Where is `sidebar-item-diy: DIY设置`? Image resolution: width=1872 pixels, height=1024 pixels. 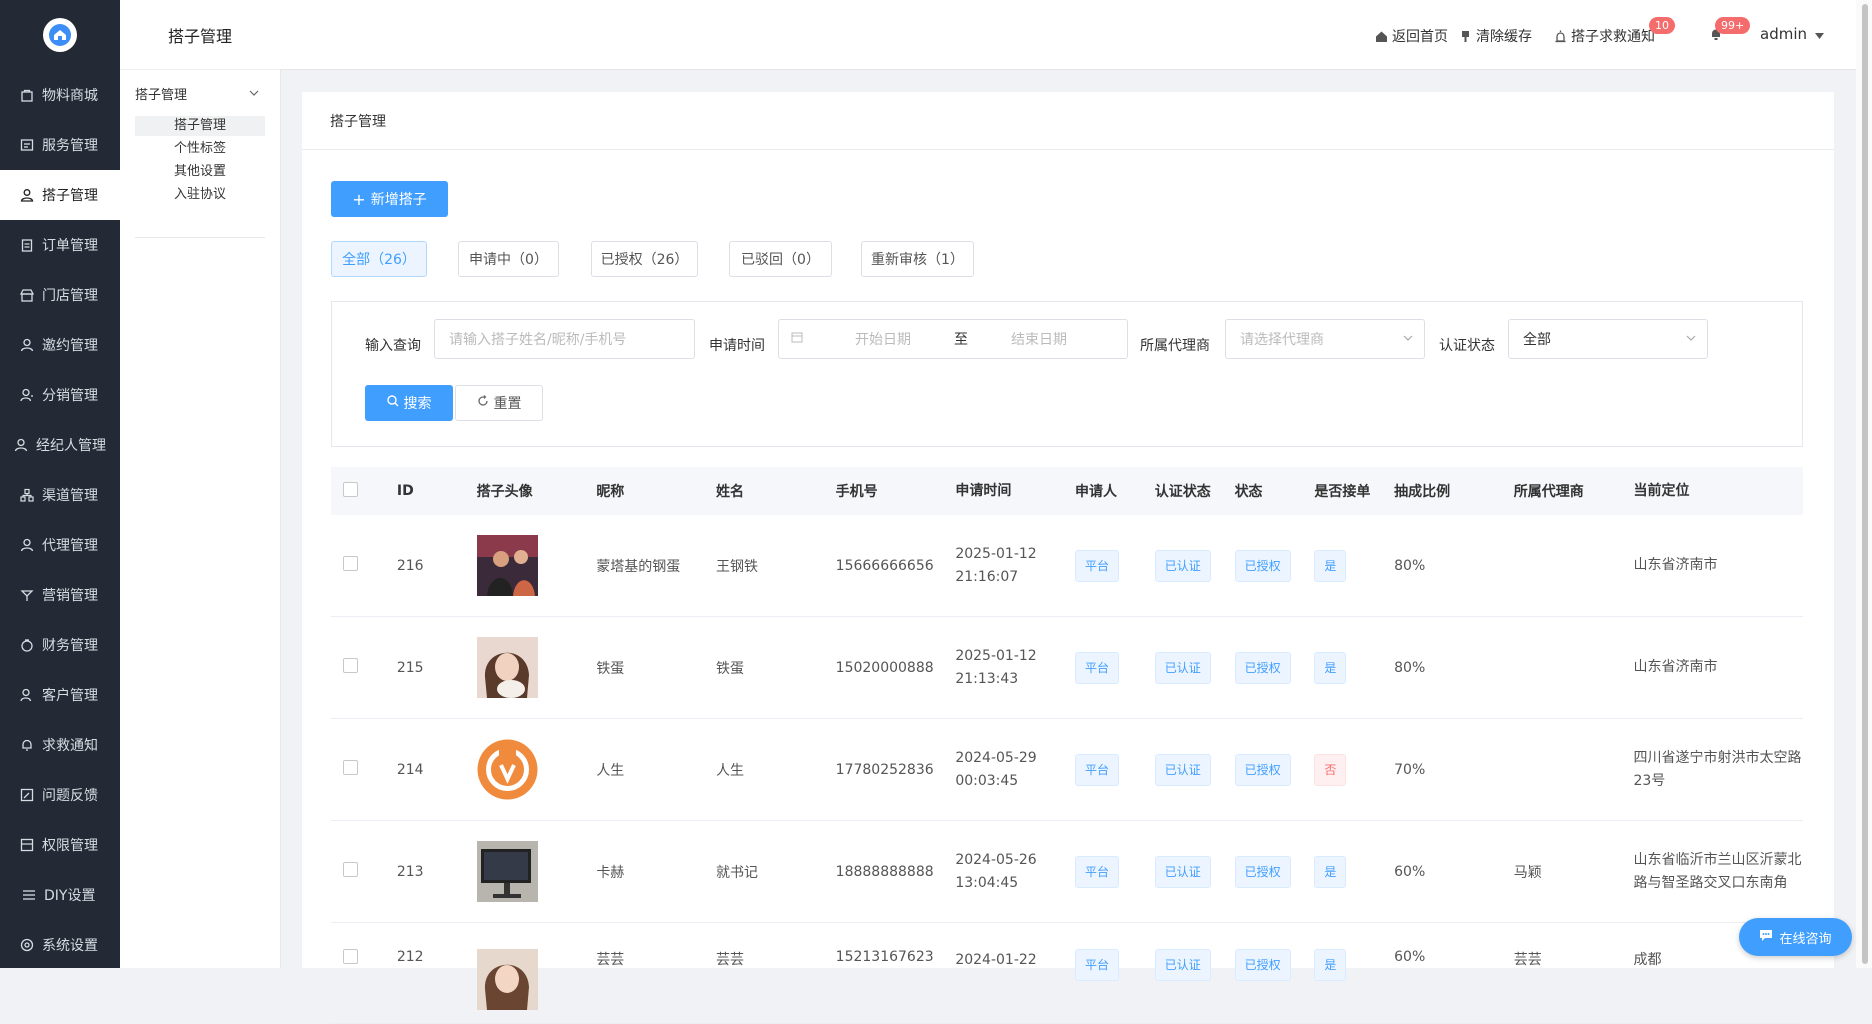
sidebar-item-diy: DIY设置 is located at coordinates (60, 895).